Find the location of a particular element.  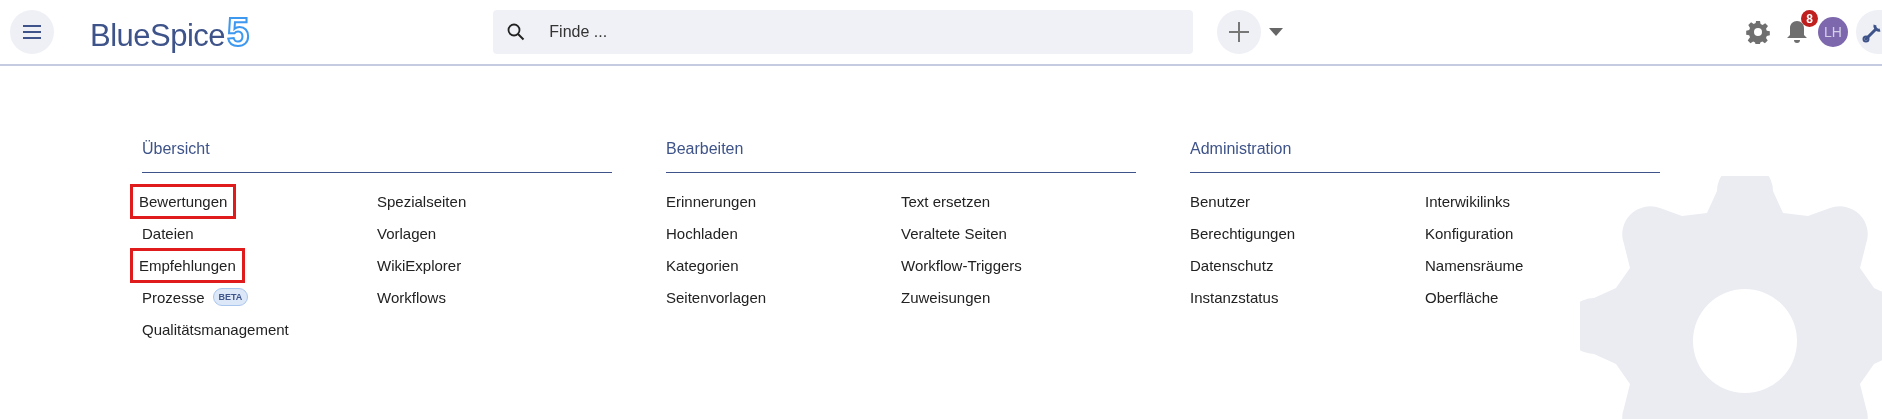

bell-icon is located at coordinates (1797, 32).